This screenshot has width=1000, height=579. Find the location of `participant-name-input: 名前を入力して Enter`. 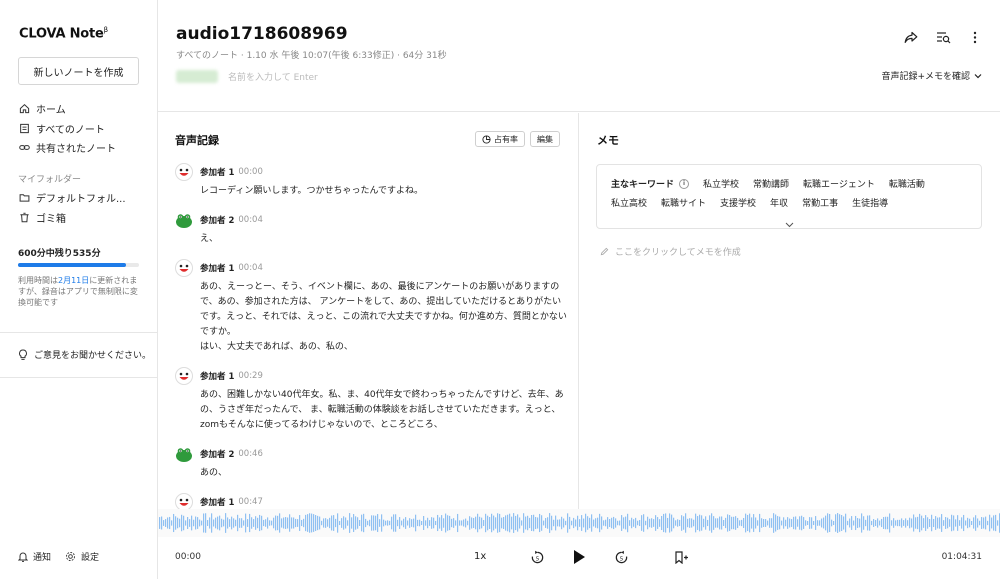

participant-name-input: 名前を入力して Enter is located at coordinates (273, 76).